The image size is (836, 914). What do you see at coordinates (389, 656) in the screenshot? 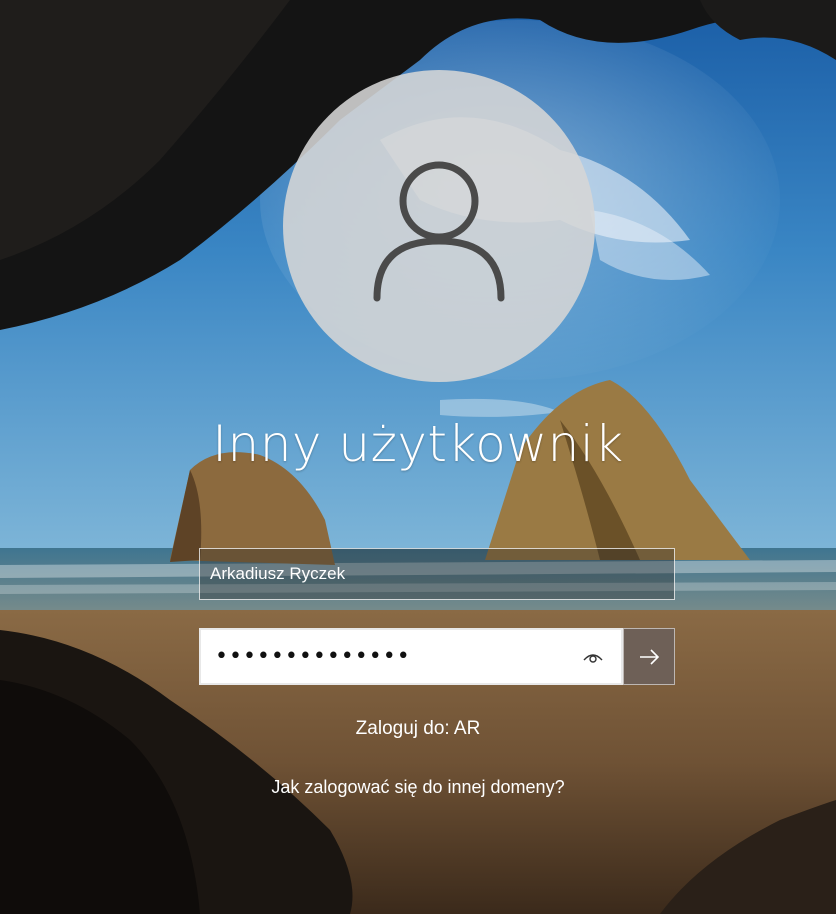
I see `password-input: ••••••••••••••` at bounding box center [389, 656].